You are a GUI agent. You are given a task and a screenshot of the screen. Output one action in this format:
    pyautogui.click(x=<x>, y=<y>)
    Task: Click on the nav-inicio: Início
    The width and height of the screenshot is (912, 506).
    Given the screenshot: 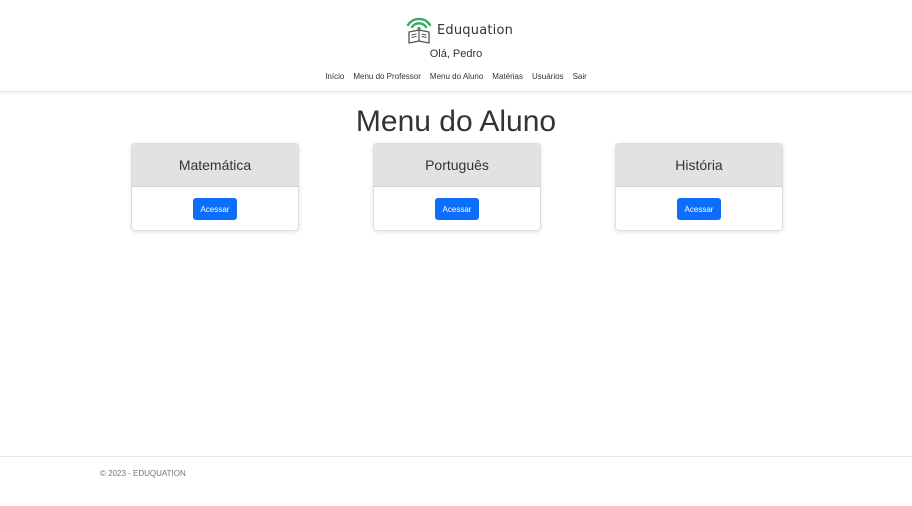 What is the action you would take?
    pyautogui.click(x=334, y=77)
    